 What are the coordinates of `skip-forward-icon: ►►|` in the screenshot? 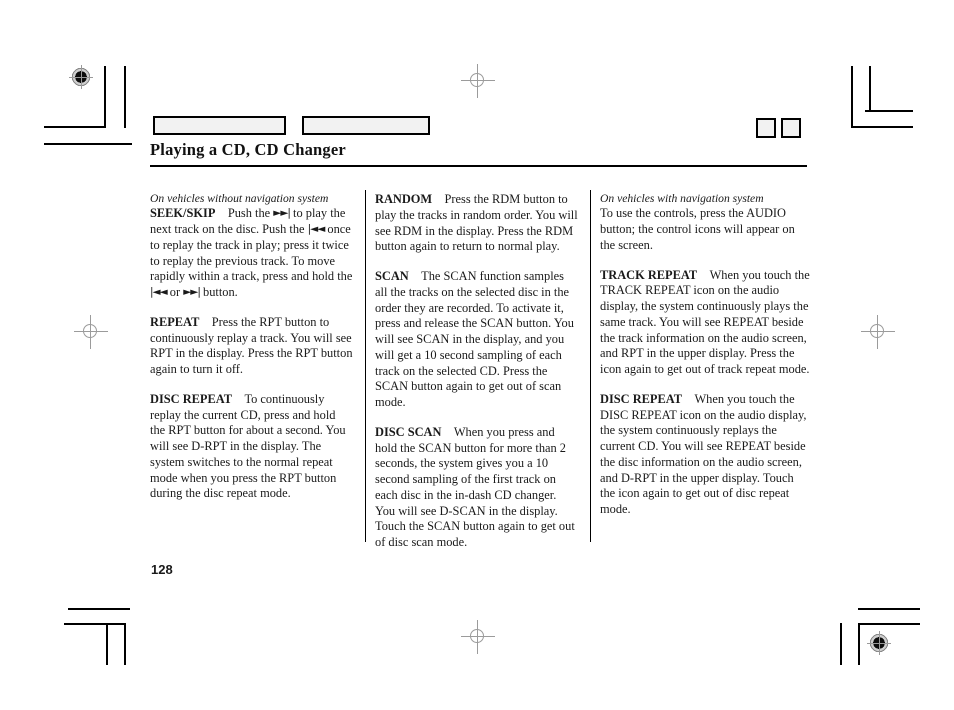 It's located at (282, 213).